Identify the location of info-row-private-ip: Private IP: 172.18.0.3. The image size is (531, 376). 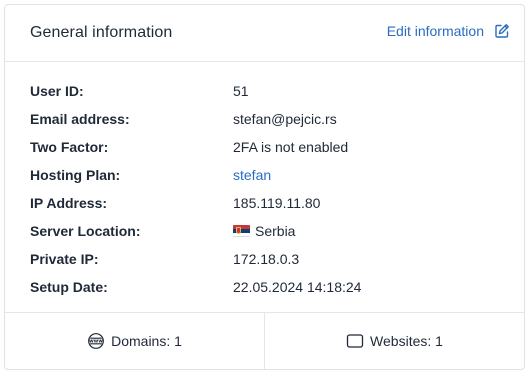
(270, 259).